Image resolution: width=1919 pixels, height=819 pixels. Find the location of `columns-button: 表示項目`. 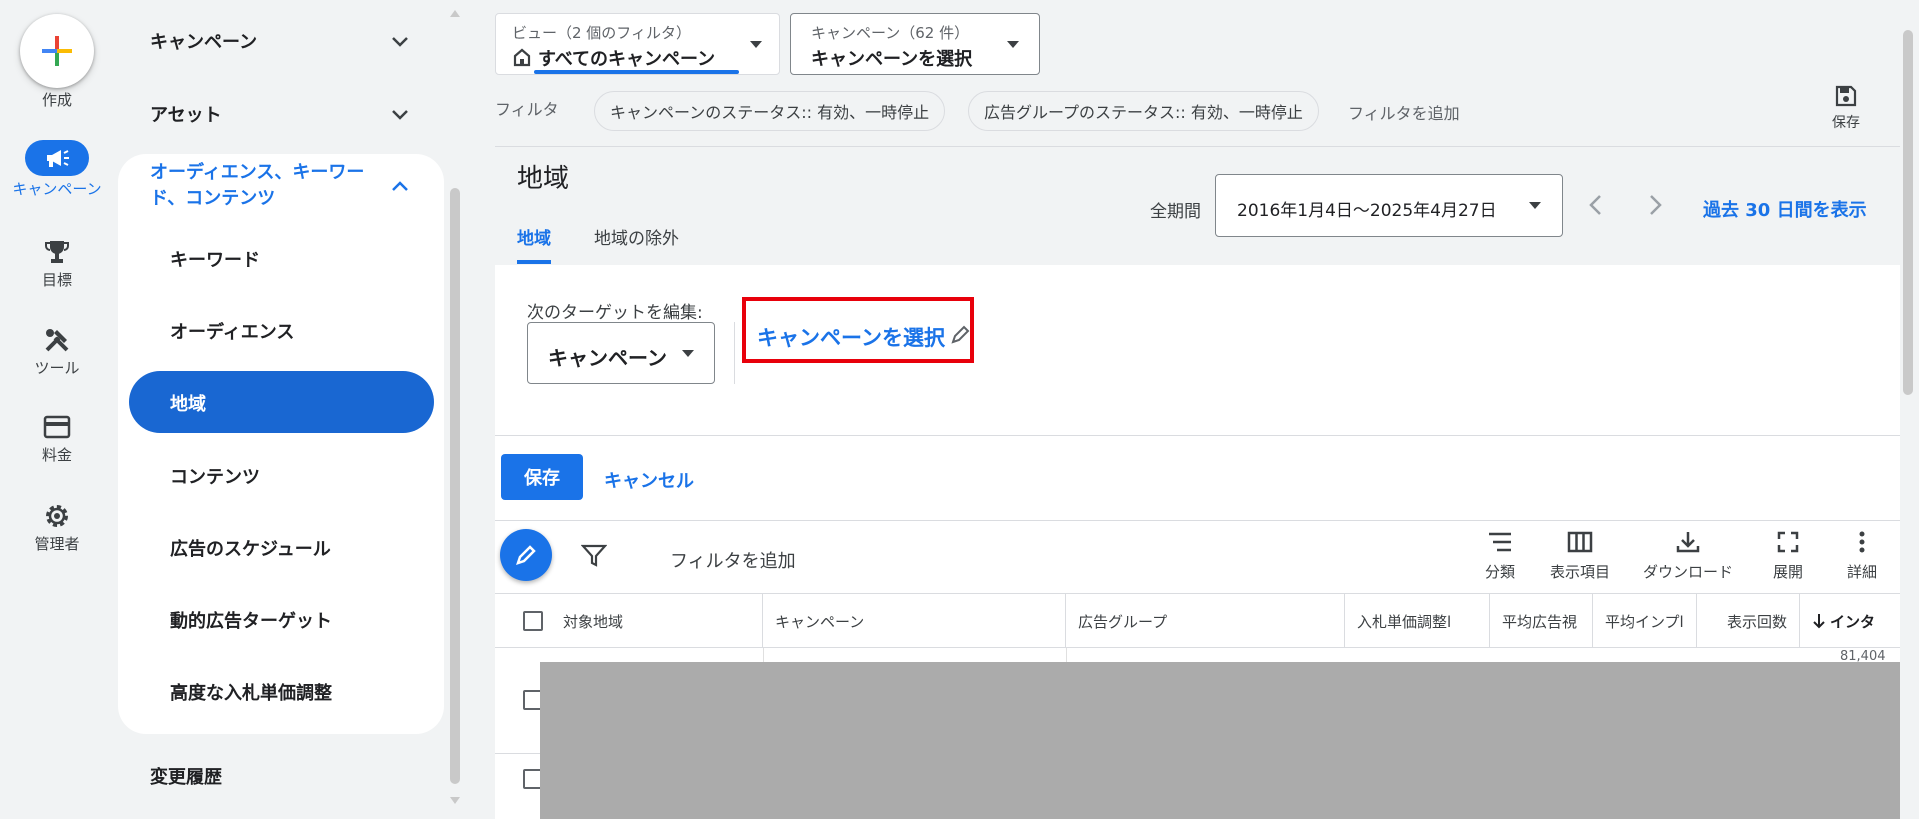

columns-button: 表示項目 is located at coordinates (1580, 556).